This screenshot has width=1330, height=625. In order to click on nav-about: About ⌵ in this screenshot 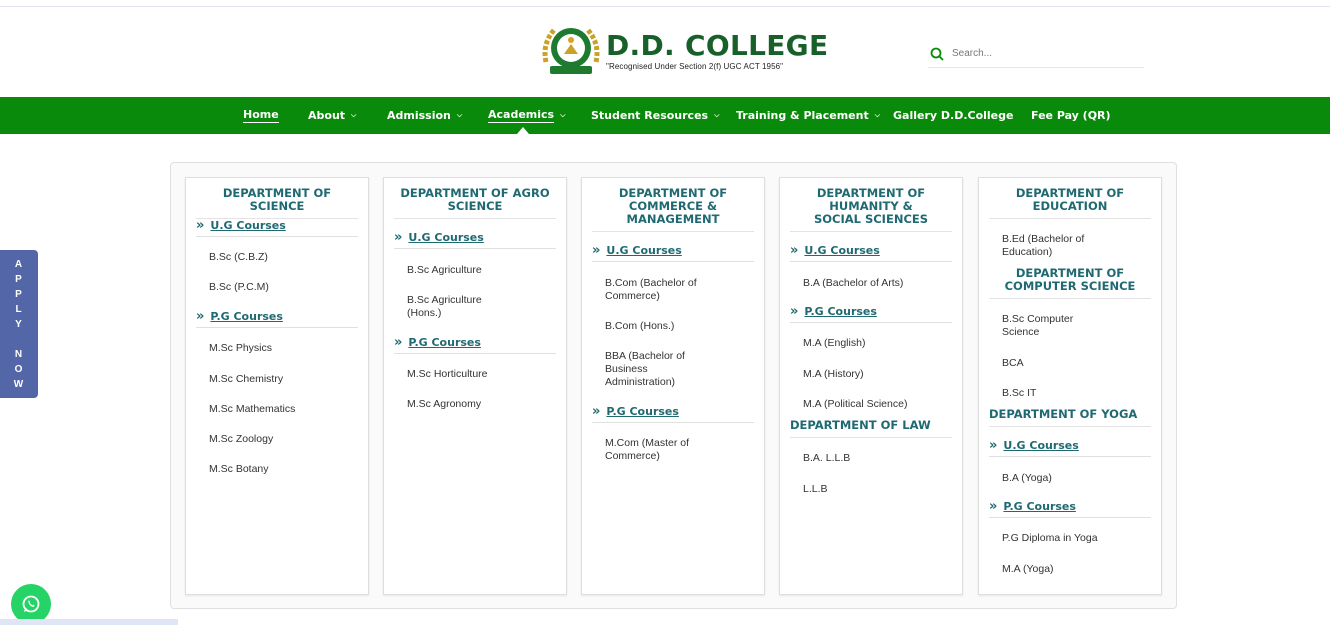, I will do `click(332, 115)`.